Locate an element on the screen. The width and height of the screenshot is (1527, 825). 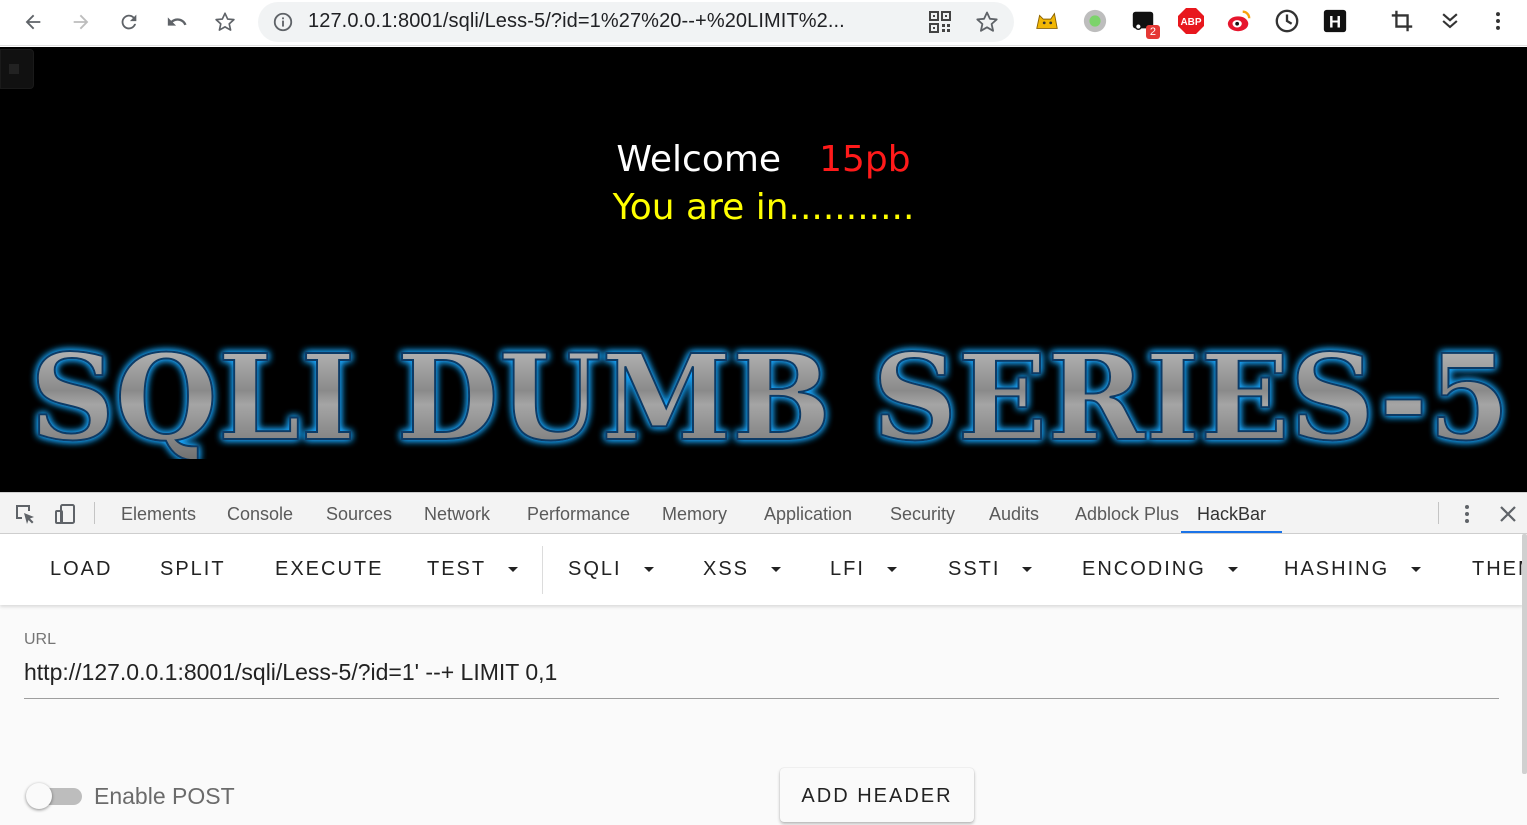
tab-security: Security is located at coordinates (922, 513).